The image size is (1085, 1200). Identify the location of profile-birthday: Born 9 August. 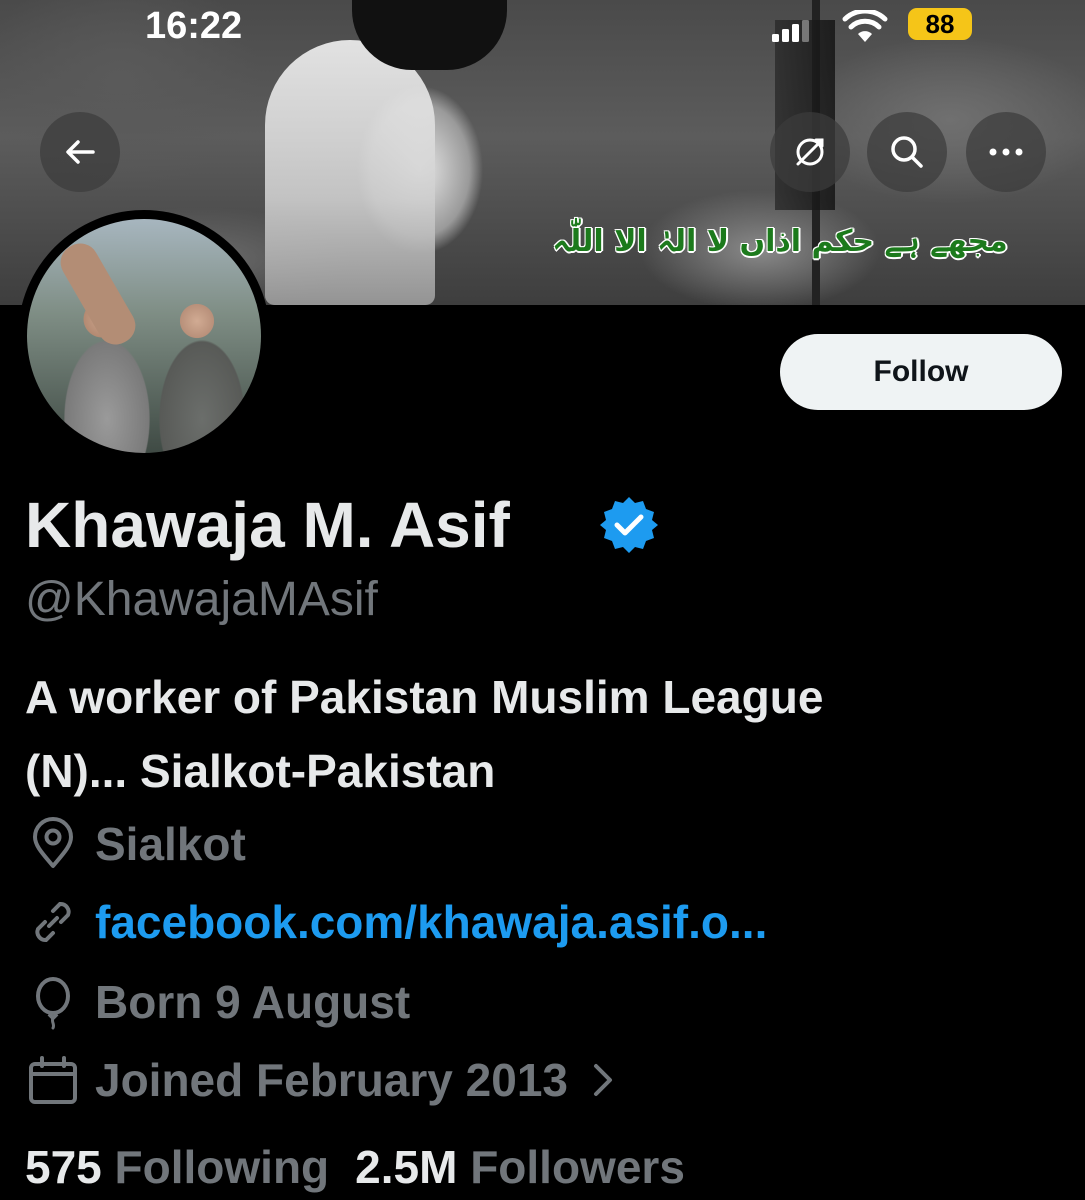
(217, 1002).